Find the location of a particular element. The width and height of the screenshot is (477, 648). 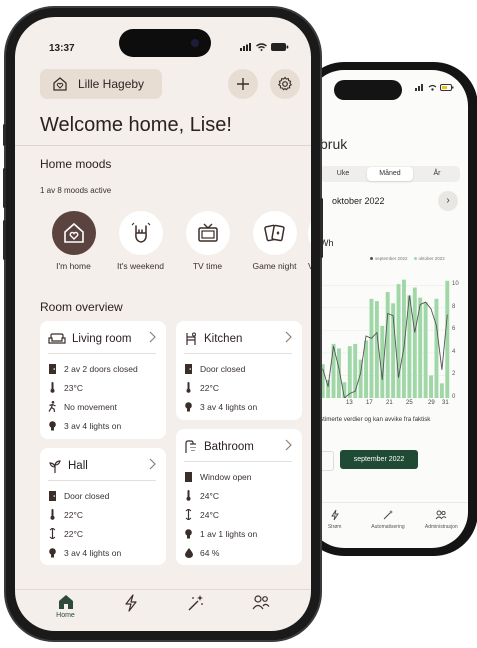

room-overview-heading: Room overview is located at coordinates (81, 307).